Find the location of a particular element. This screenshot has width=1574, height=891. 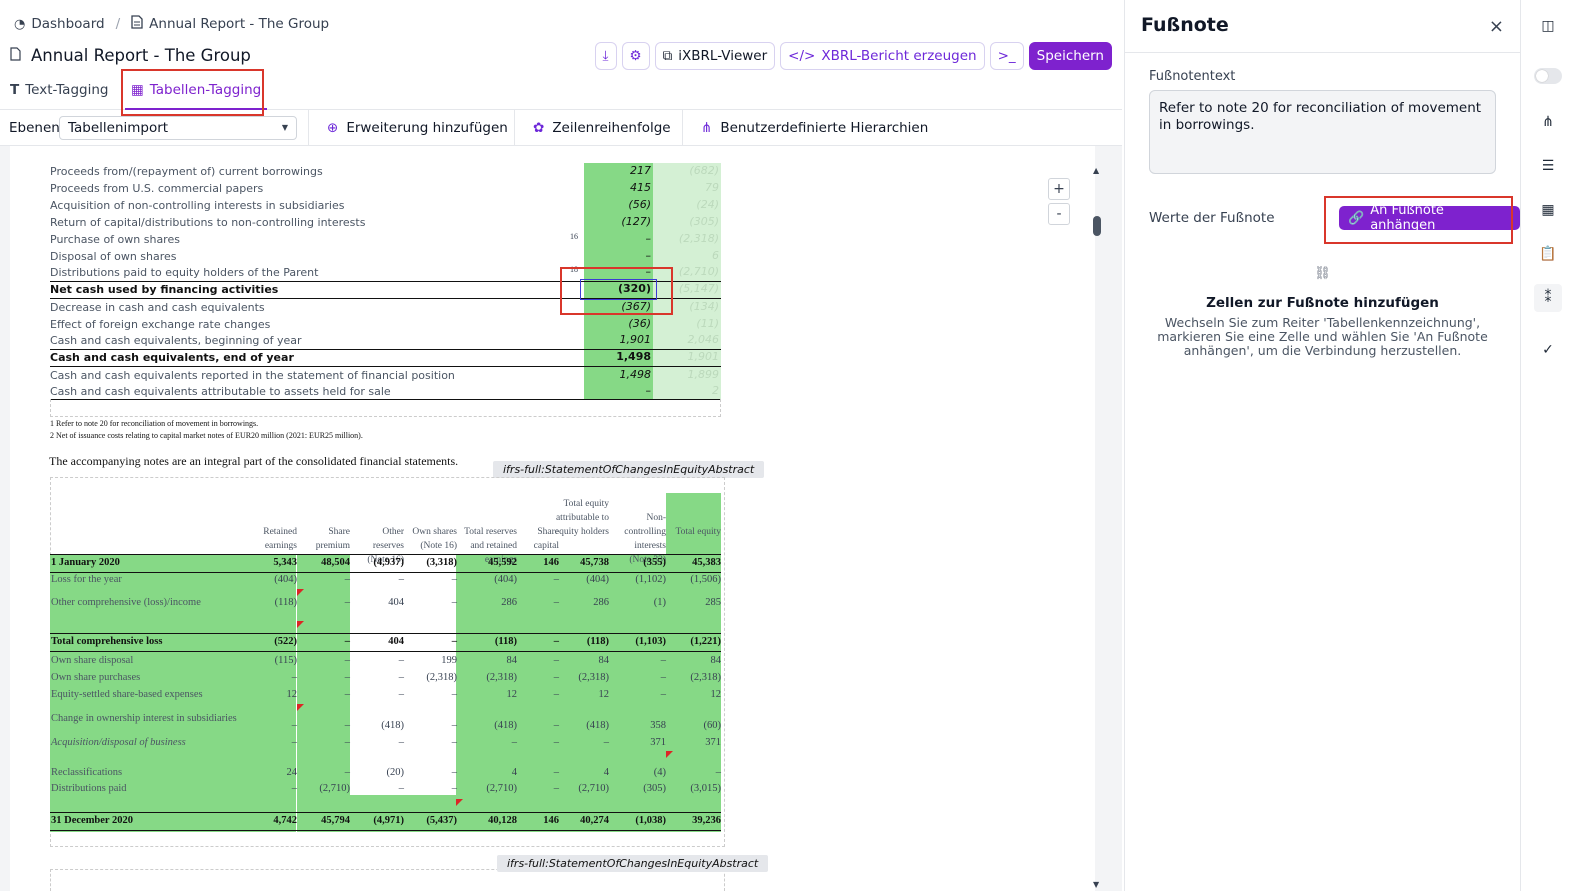

cashflow-value-cell: 1,498 is located at coordinates (618, 374).